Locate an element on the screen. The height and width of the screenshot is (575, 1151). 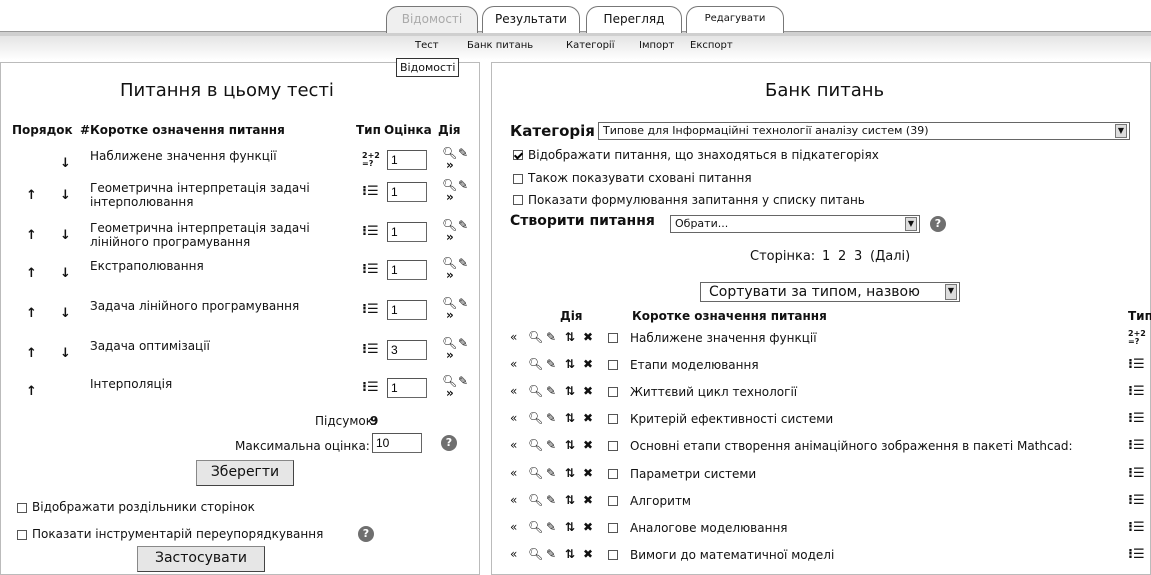
question-text-checkbox is located at coordinates (518, 200).